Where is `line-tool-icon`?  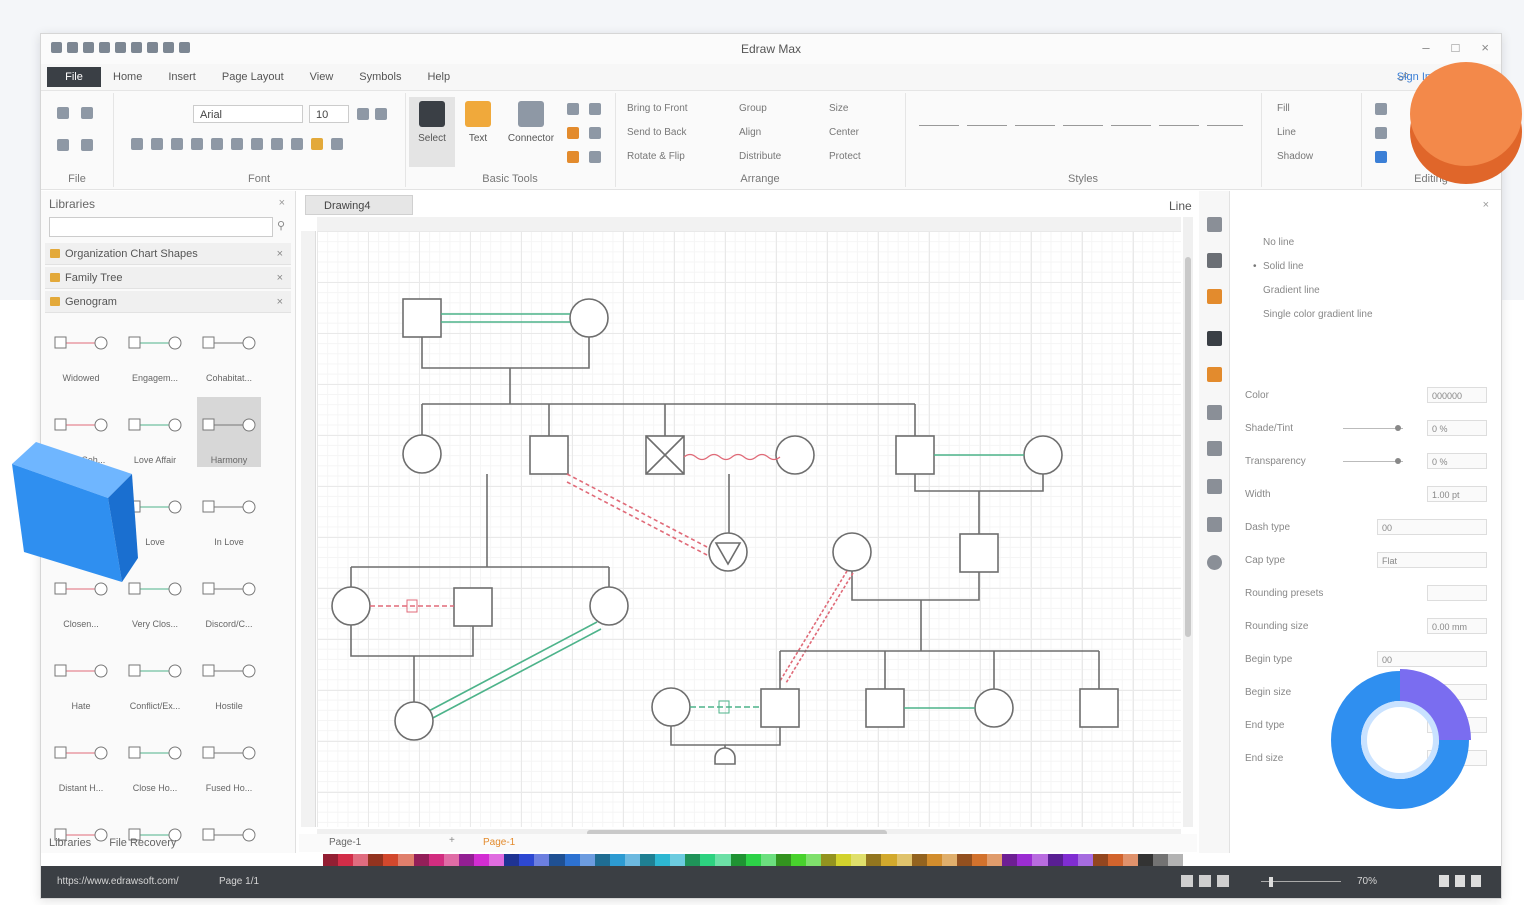
line-tool-icon is located at coordinates (573, 109).